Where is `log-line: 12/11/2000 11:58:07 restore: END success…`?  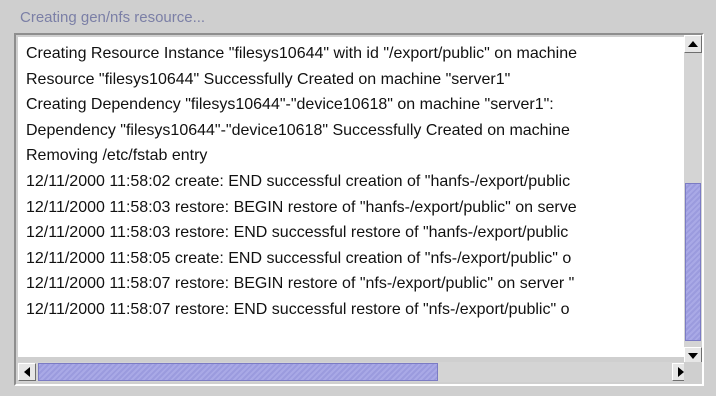
log-line: 12/11/2000 11:58:07 restore: END success… is located at coordinates (298, 309).